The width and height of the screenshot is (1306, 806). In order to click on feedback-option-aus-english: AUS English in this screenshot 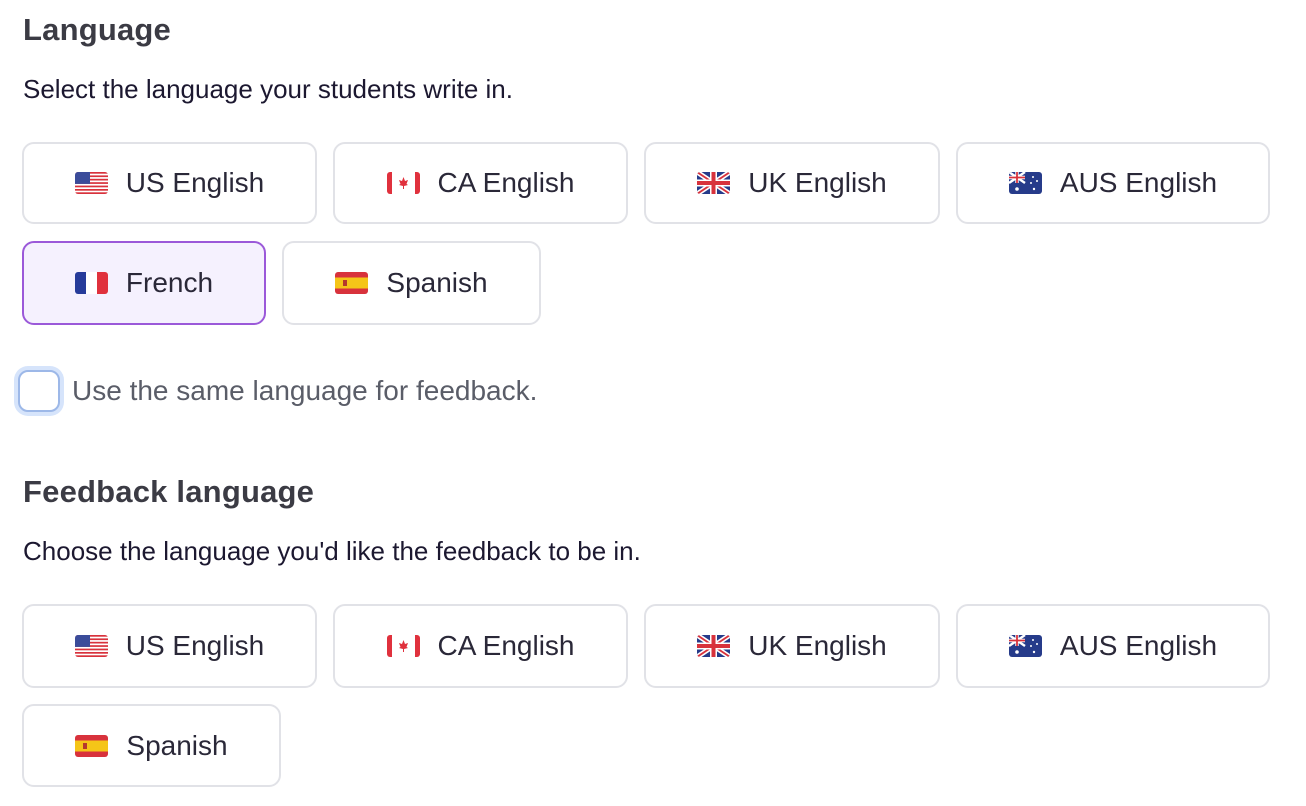, I will do `click(1113, 646)`.